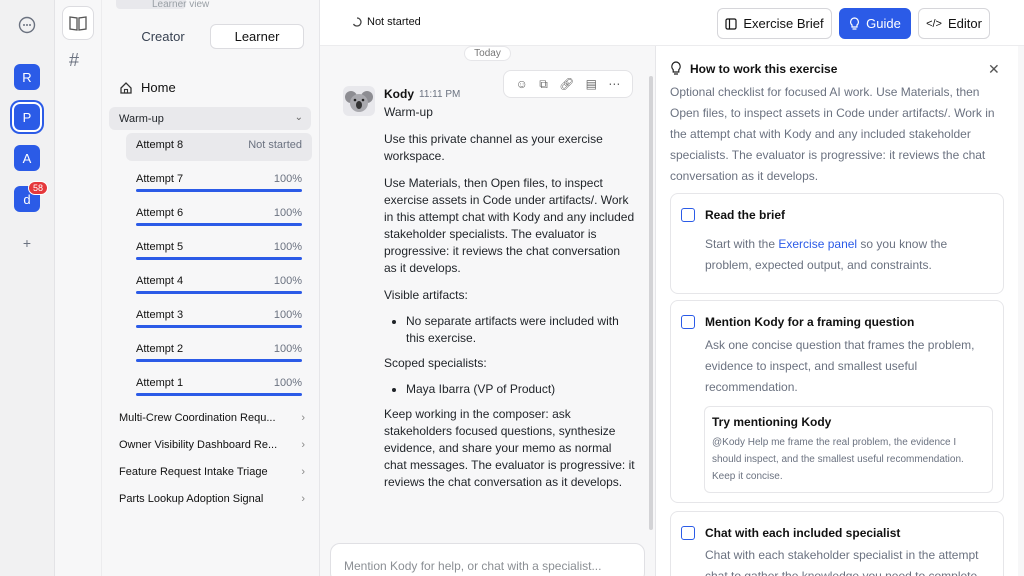 The width and height of the screenshot is (1024, 576). Describe the element at coordinates (964, 23) in the screenshot. I see `editor-label: Editor` at that location.